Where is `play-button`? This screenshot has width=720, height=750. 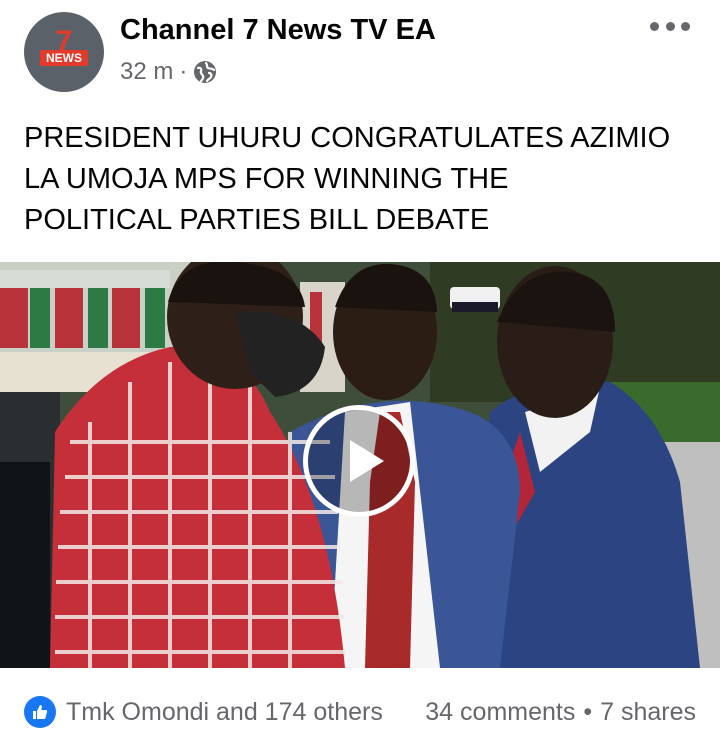
play-button is located at coordinates (359, 461).